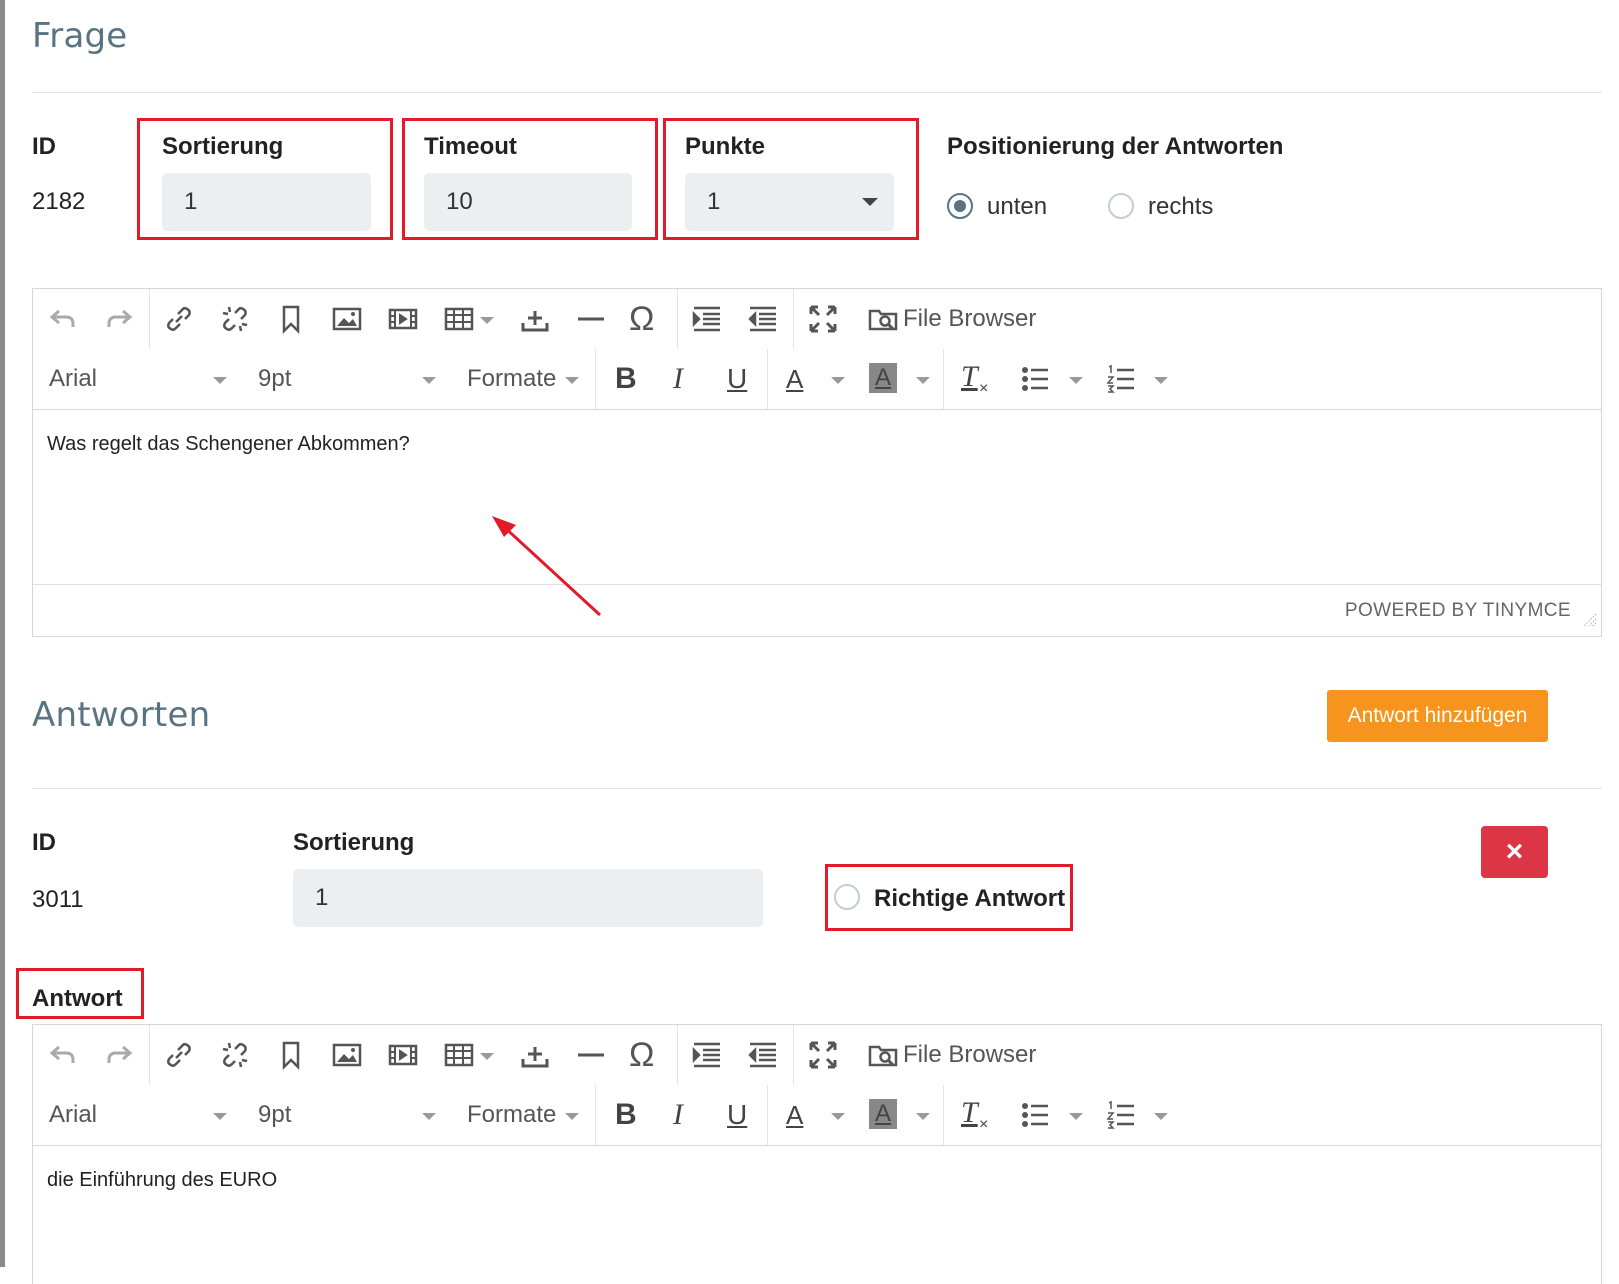  Describe the element at coordinates (162, 1180) in the screenshot. I see `answer-editor-content: die Einführung des EURO` at that location.